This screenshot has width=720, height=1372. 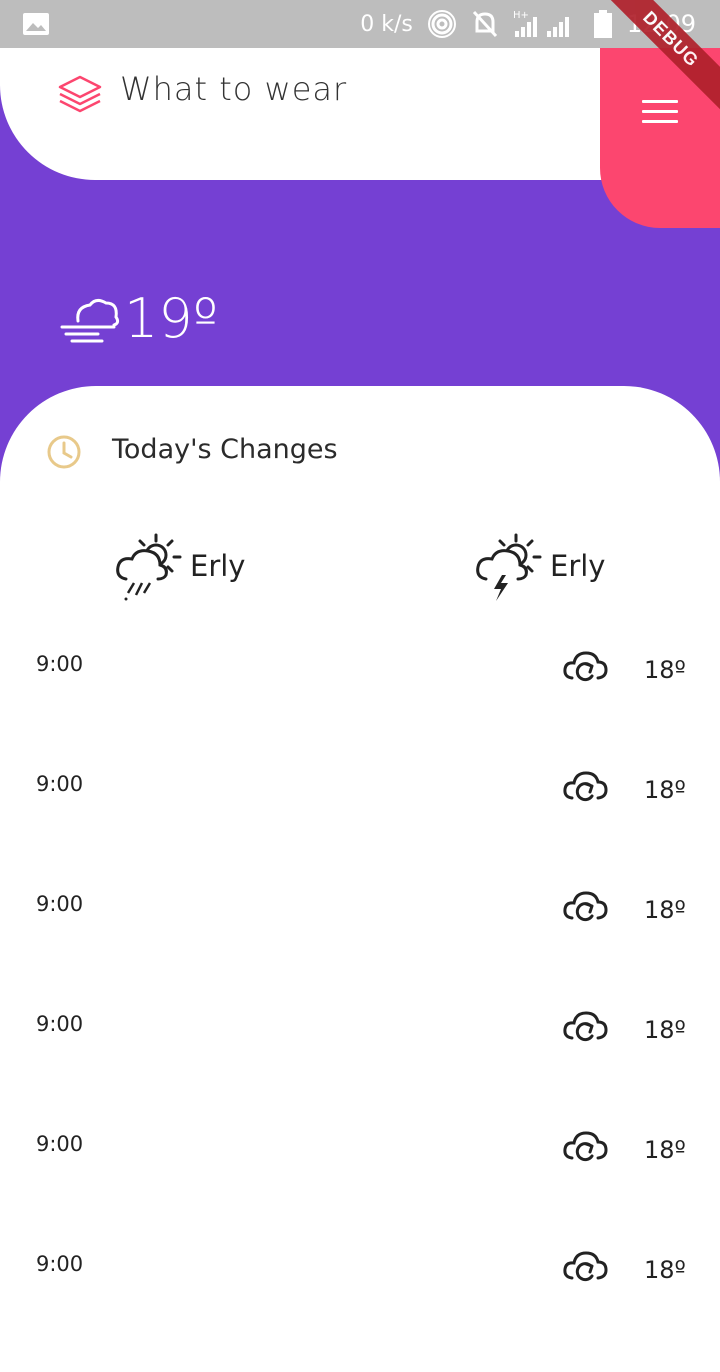 What do you see at coordinates (386, 24) in the screenshot?
I see `network-speed: 0 k/s` at bounding box center [386, 24].